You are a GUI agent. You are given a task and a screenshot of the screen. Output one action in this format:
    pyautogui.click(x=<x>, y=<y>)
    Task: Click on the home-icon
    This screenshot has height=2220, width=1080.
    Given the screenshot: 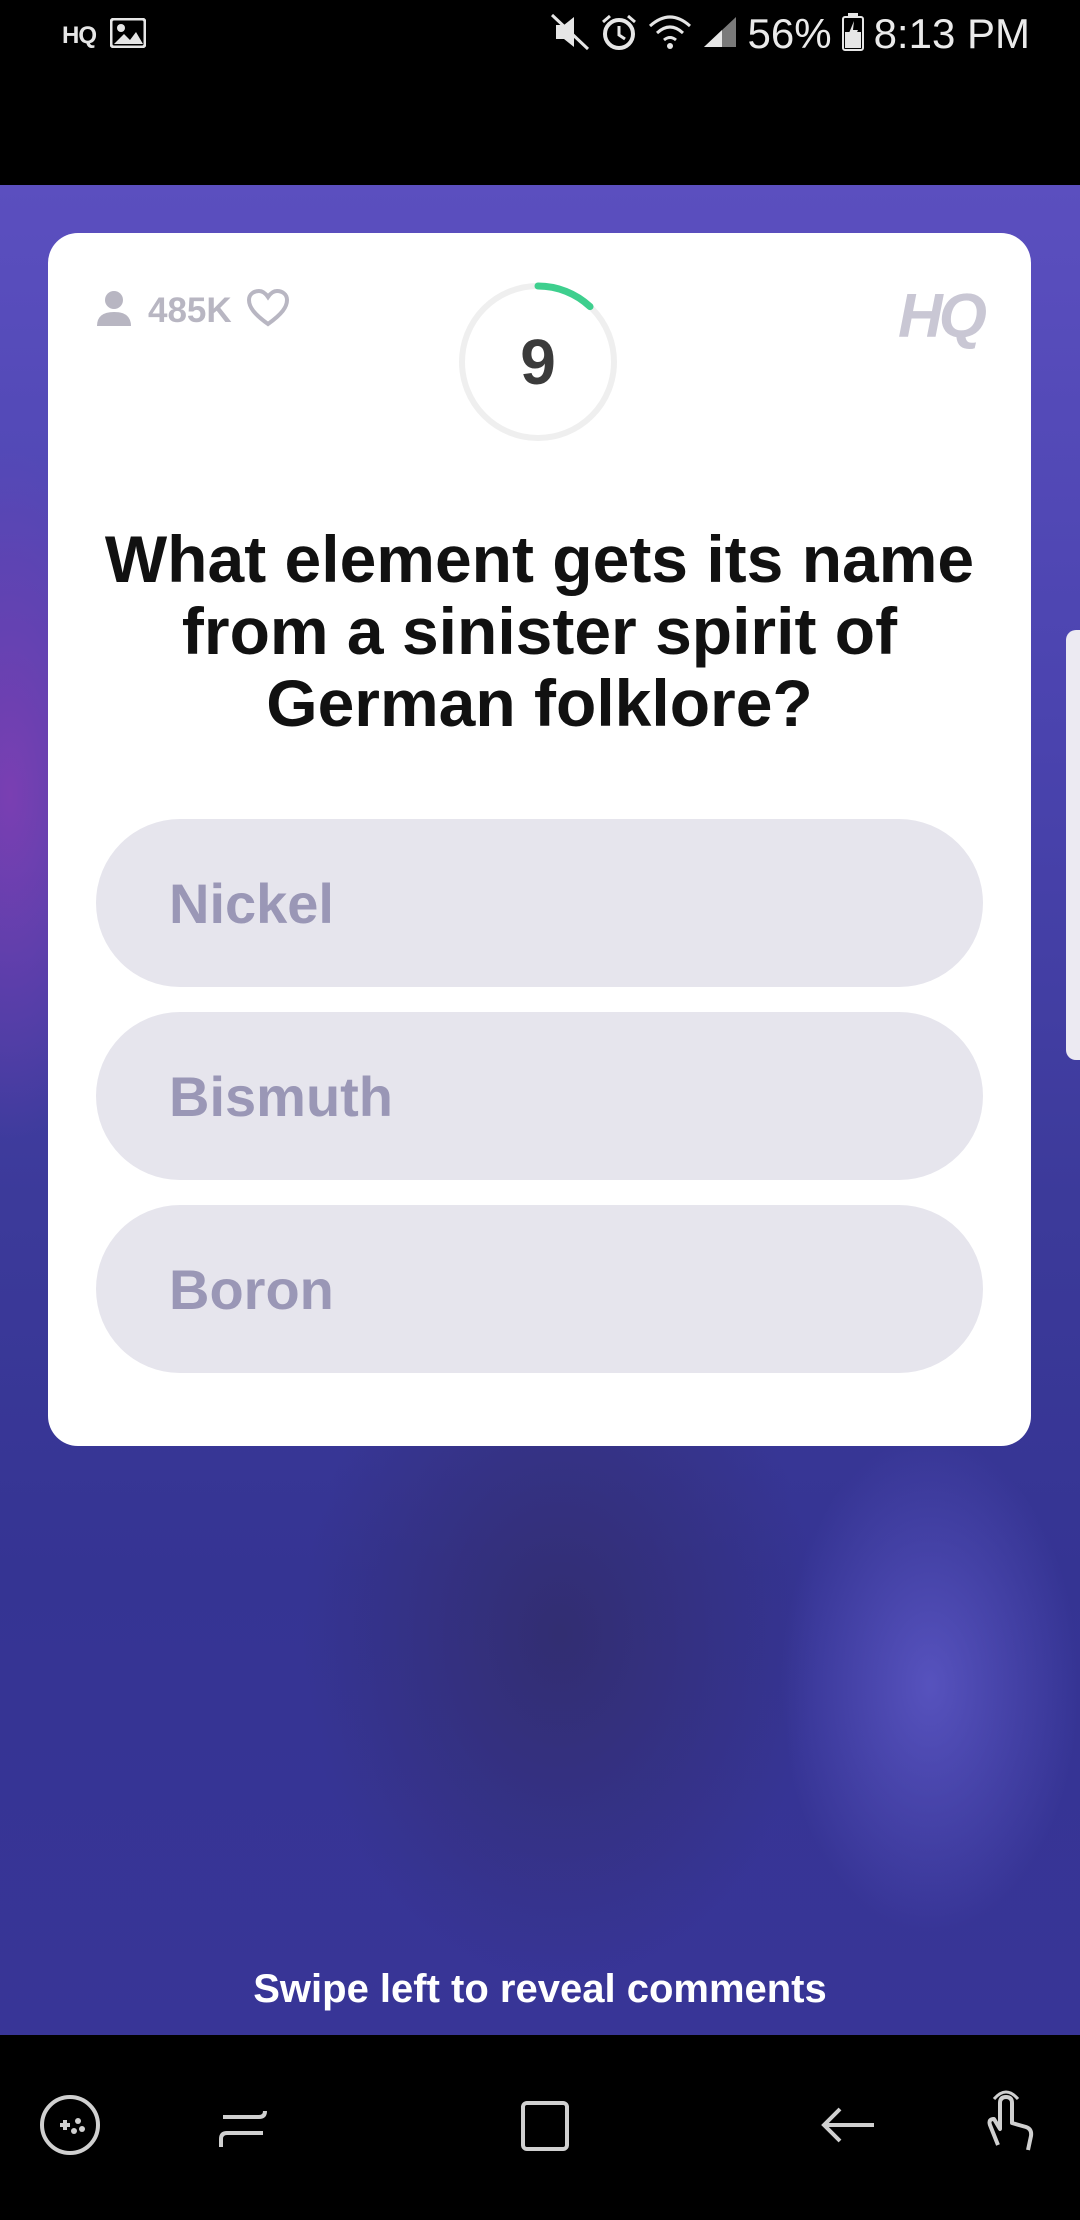 What is the action you would take?
    pyautogui.click(x=545, y=2125)
    